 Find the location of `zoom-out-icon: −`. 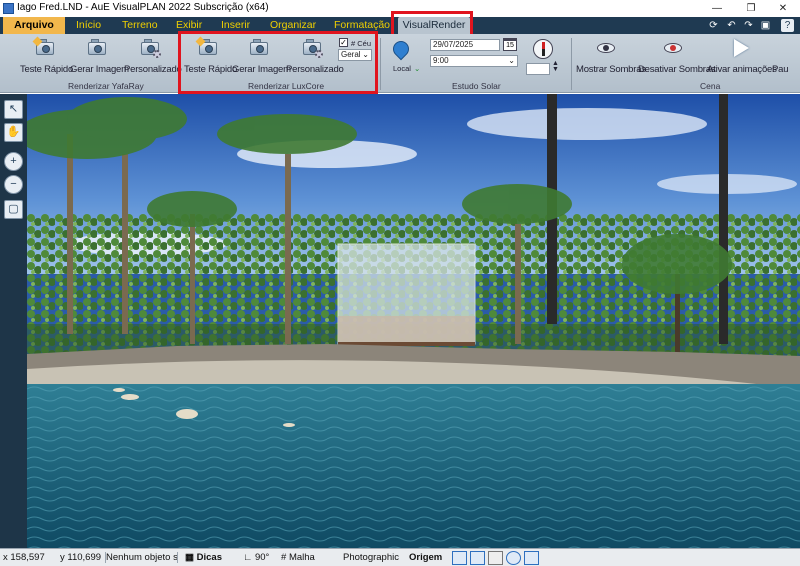

zoom-out-icon: − is located at coordinates (13, 184).